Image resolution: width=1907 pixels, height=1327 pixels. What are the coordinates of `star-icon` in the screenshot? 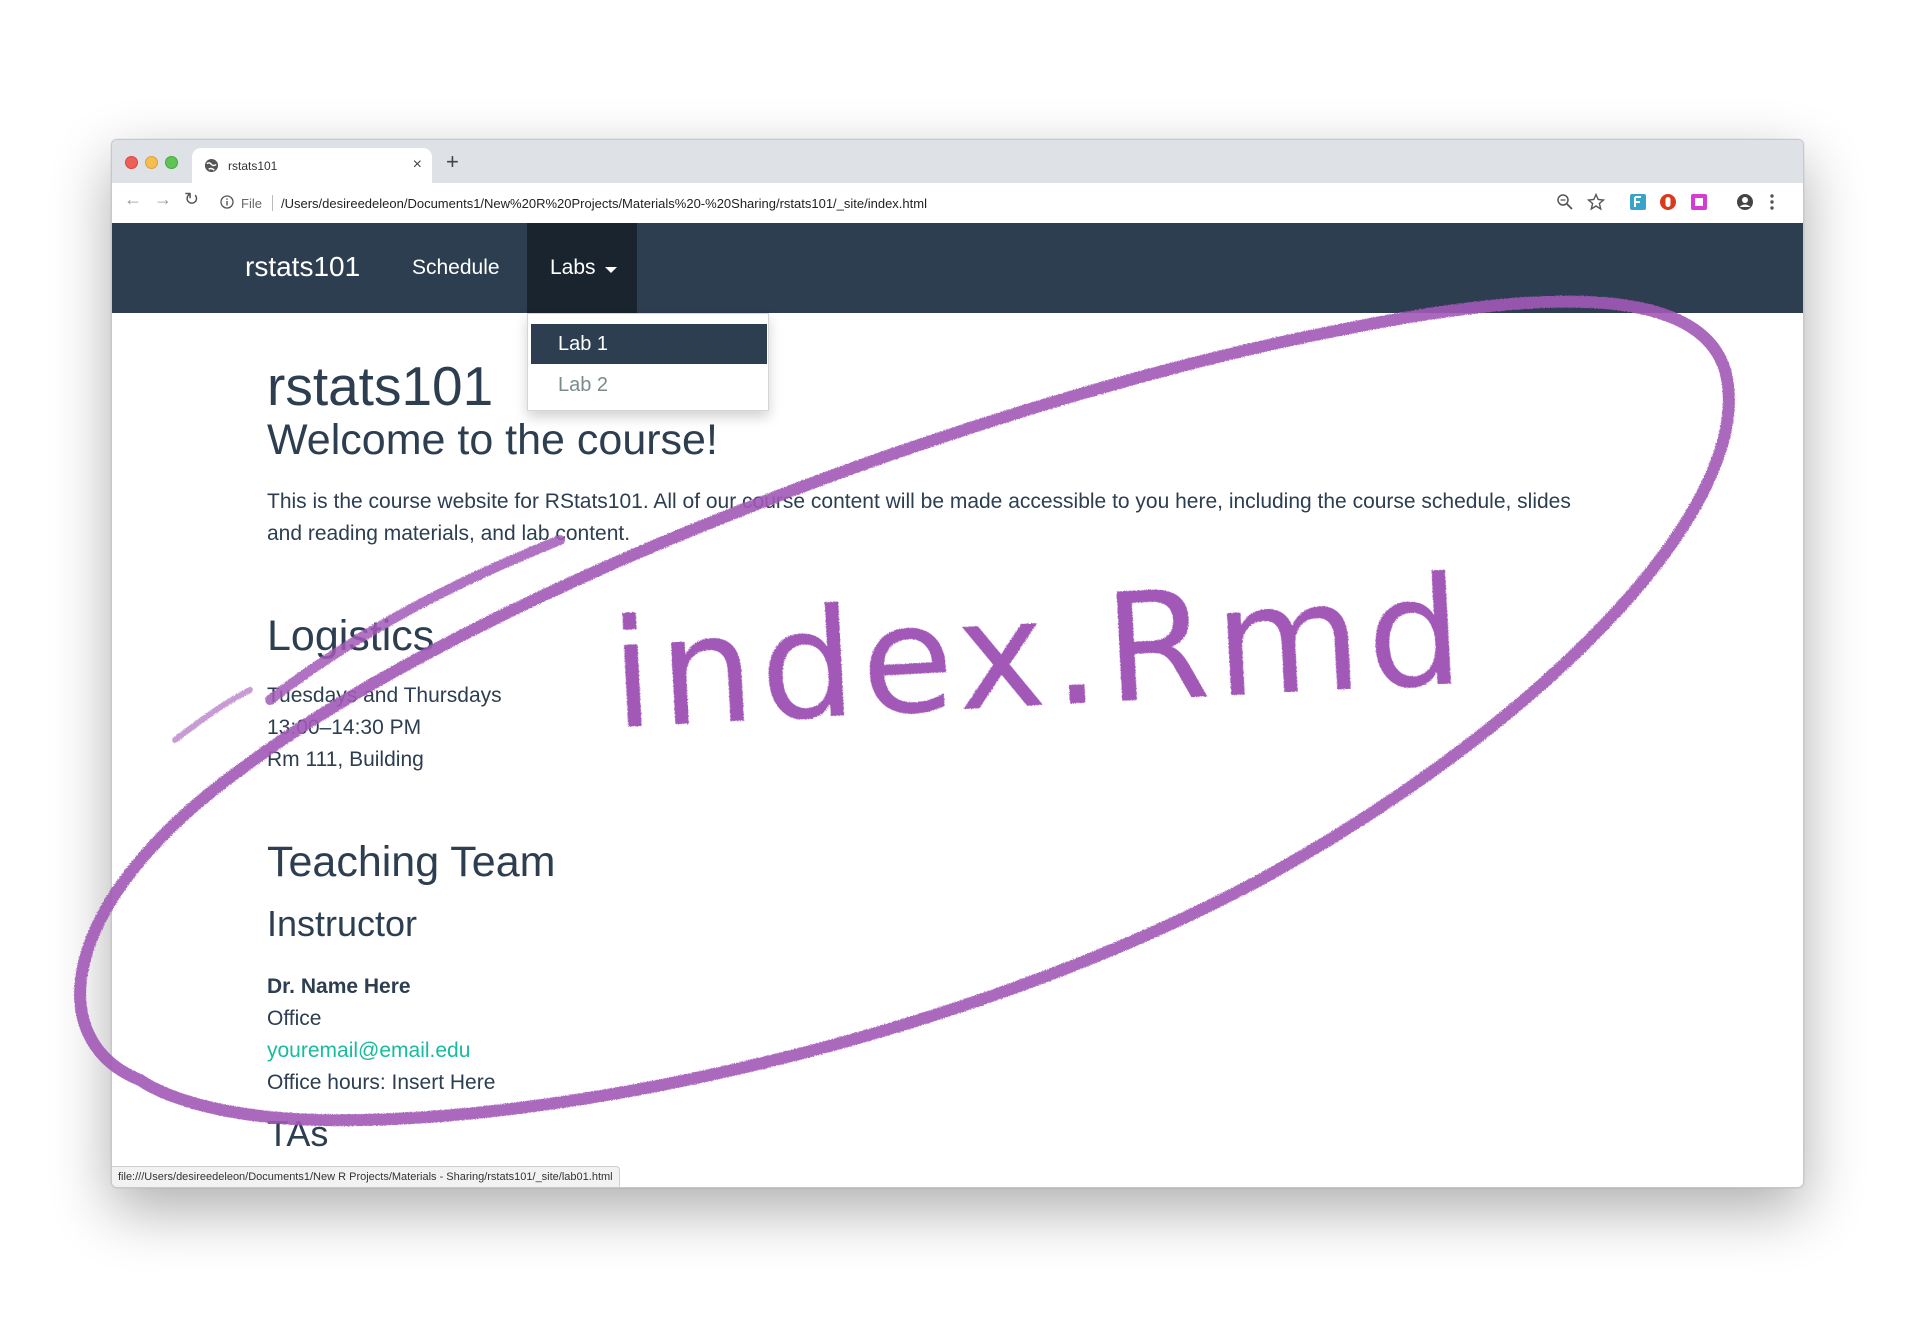 It's located at (1596, 202).